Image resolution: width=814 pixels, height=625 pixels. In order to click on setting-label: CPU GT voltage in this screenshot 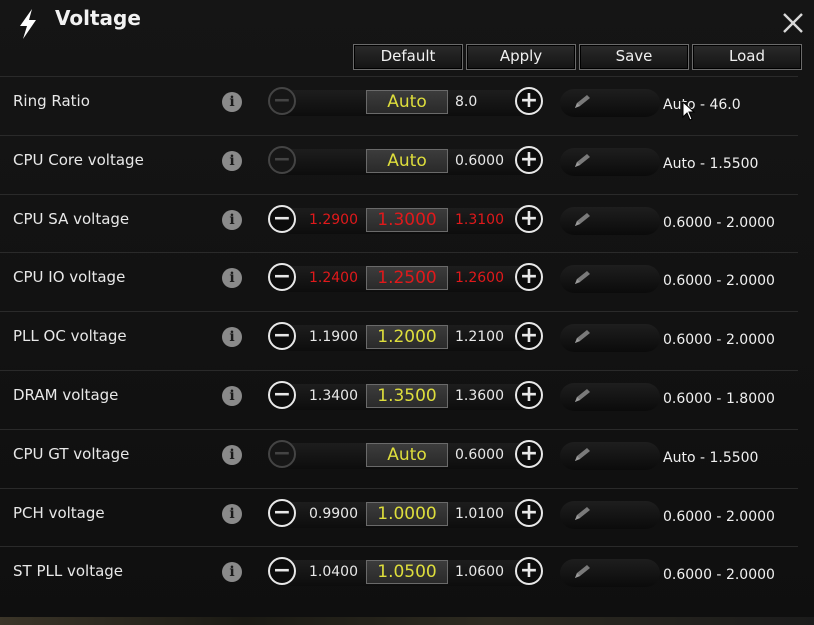, I will do `click(71, 453)`.